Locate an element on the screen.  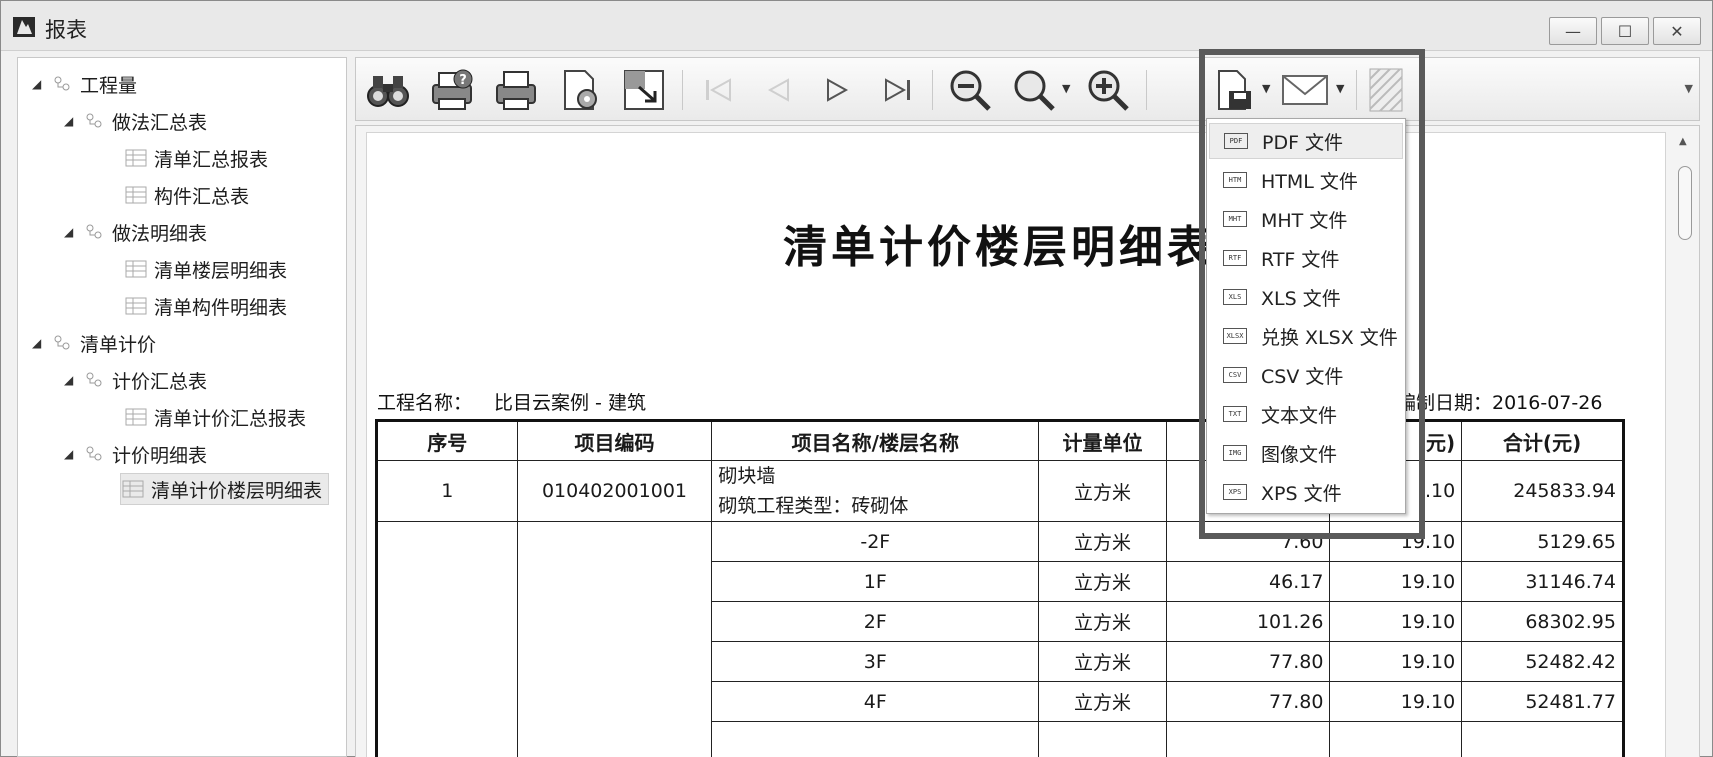
col-header: 合计(元) is located at coordinates (1542, 440).